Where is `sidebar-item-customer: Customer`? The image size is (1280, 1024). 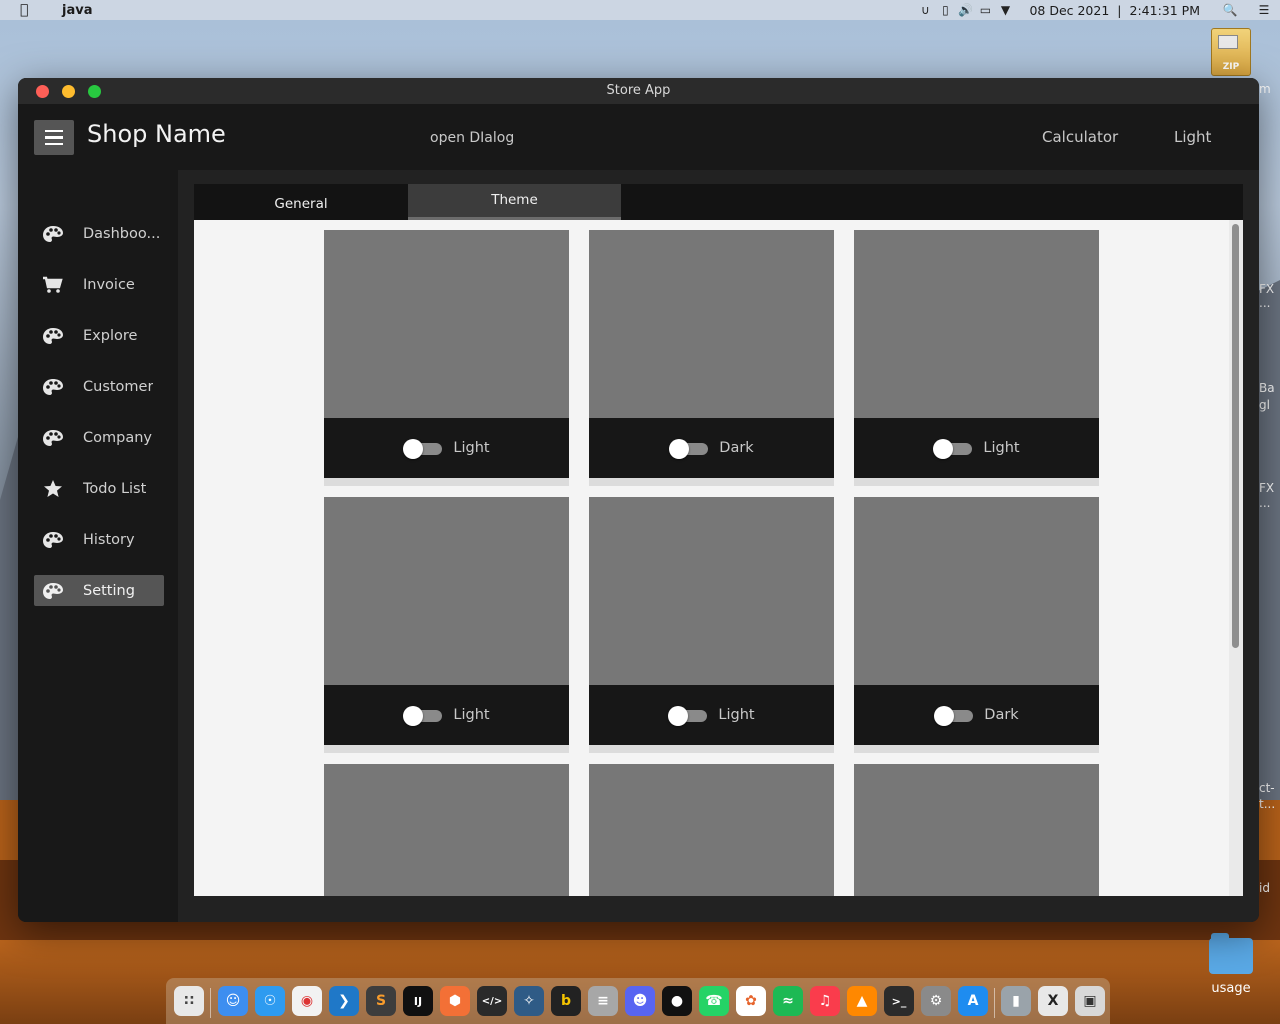 sidebar-item-customer: Customer is located at coordinates (99, 386).